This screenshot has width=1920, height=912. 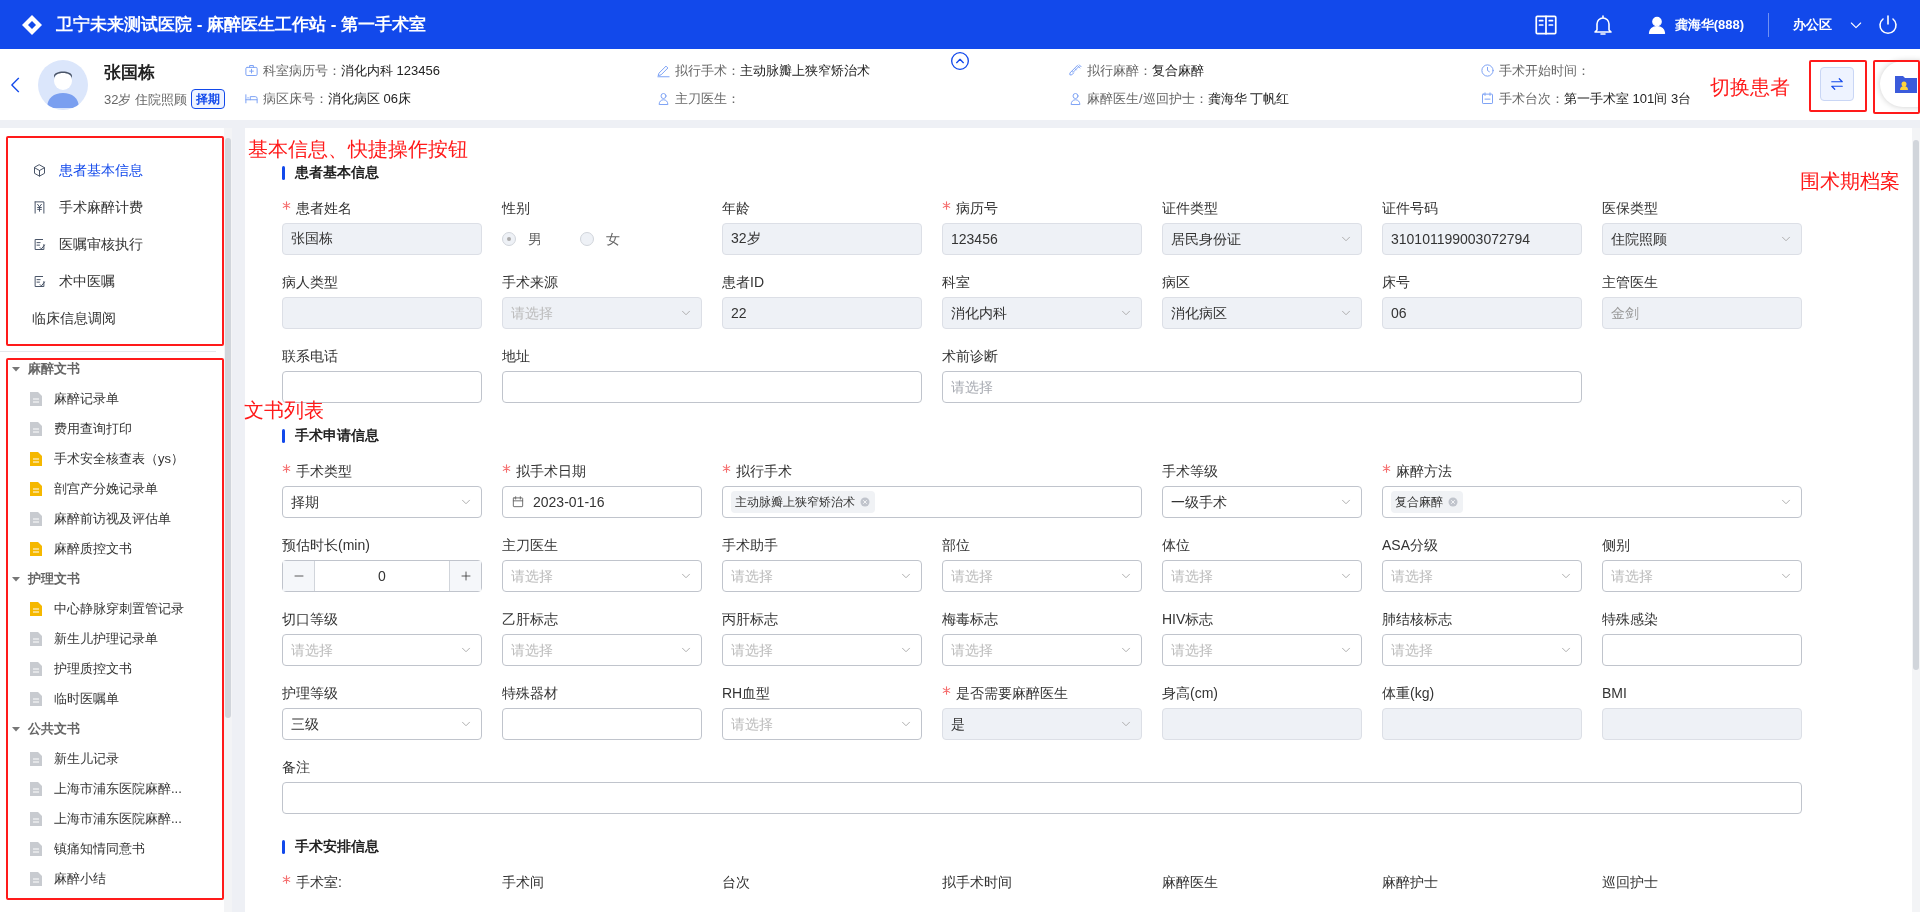 I want to click on quick-menu-item: 患者基本信息, so click(x=128, y=170).